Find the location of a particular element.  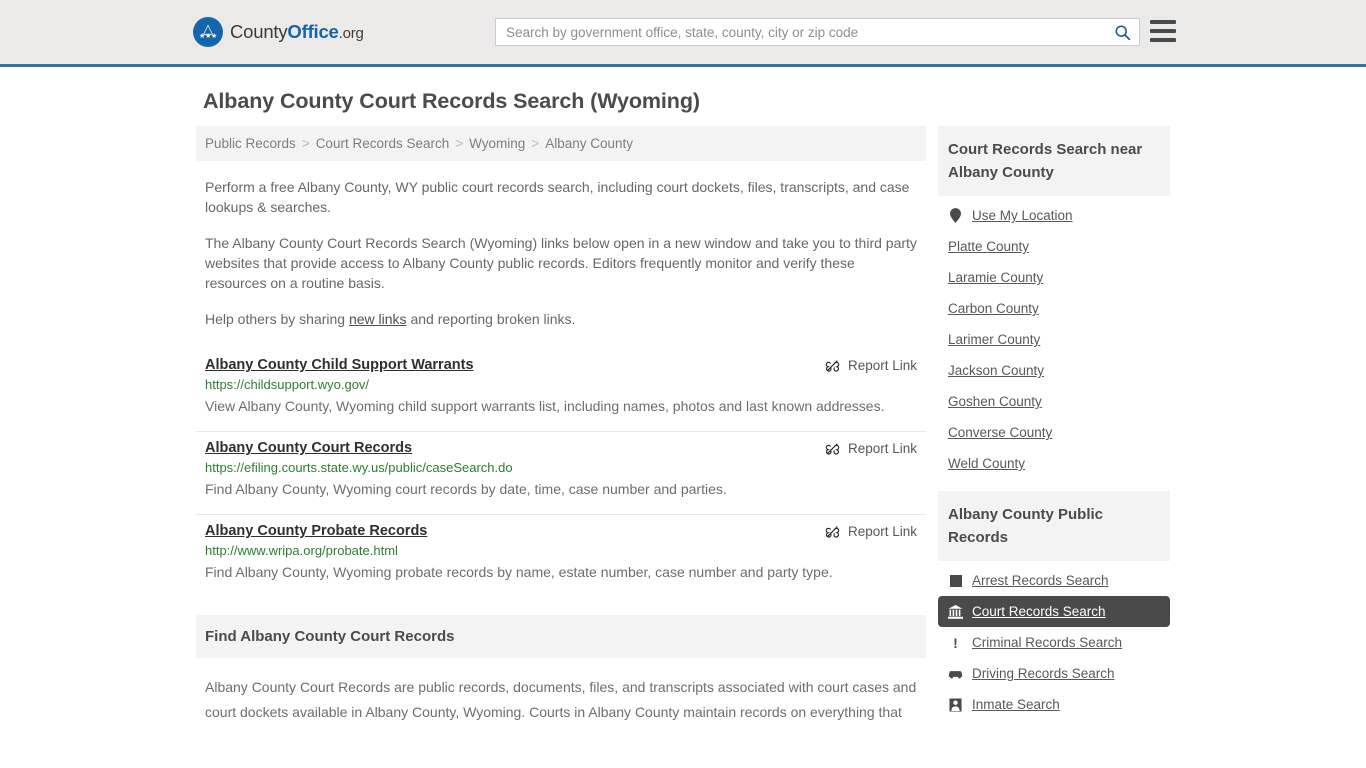

sidebar-item-label: Inmate Search is located at coordinates (1016, 704).